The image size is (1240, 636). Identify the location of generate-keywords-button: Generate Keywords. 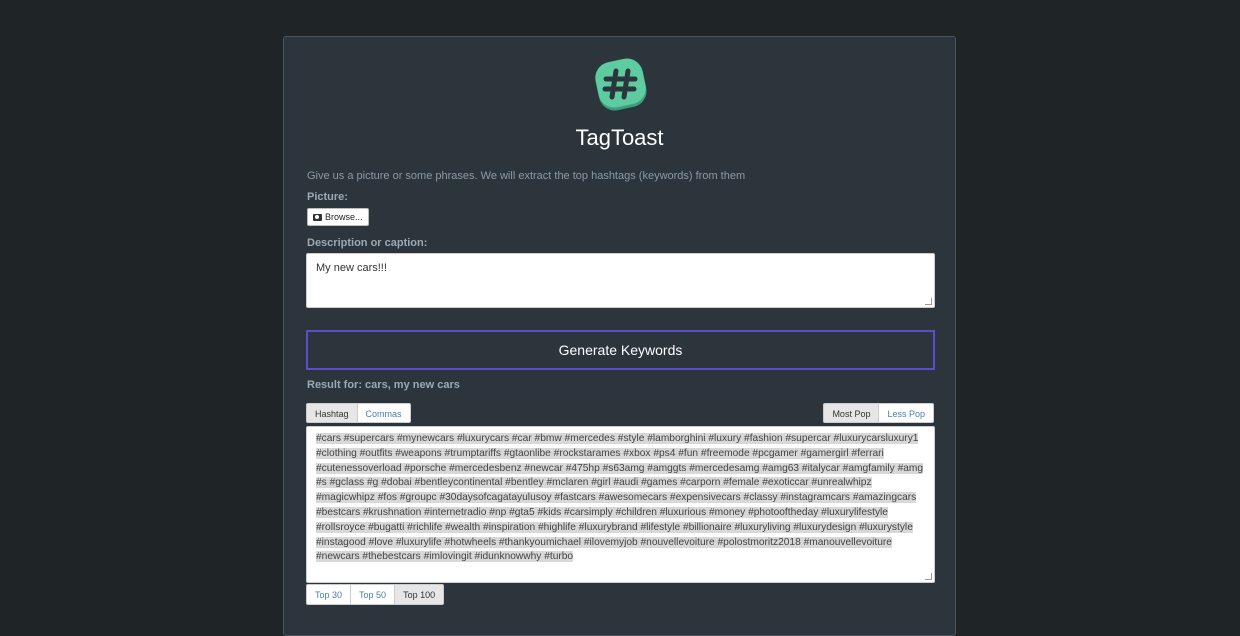
(620, 350).